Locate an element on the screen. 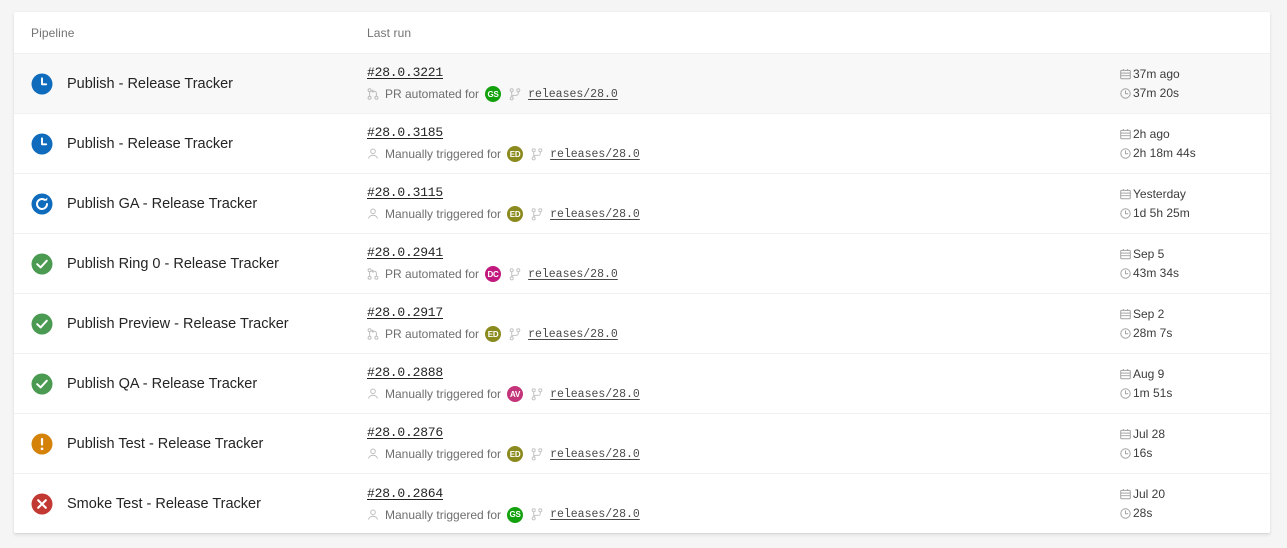  pipeline-cell: Publish Test - Release Tracker is located at coordinates (184, 443).